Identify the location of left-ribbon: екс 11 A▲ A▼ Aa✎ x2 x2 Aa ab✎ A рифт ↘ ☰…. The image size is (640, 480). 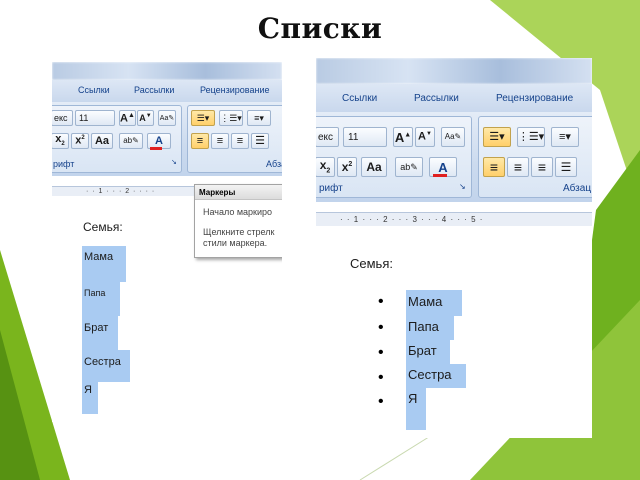
(167, 139).